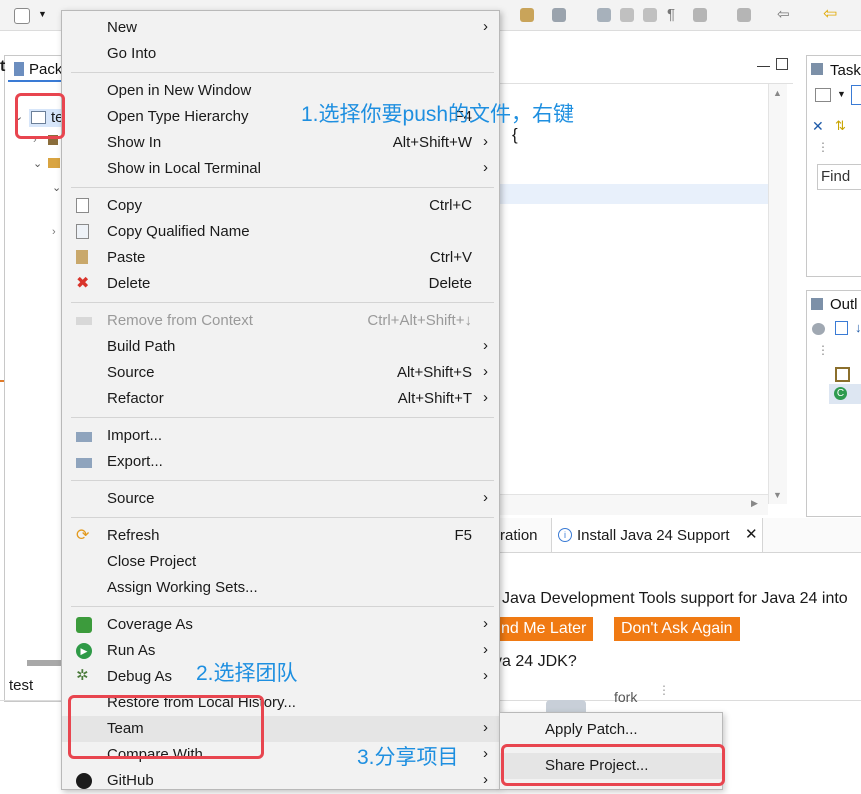  Describe the element at coordinates (845, 394) in the screenshot. I see `outline-selected-row: C` at that location.